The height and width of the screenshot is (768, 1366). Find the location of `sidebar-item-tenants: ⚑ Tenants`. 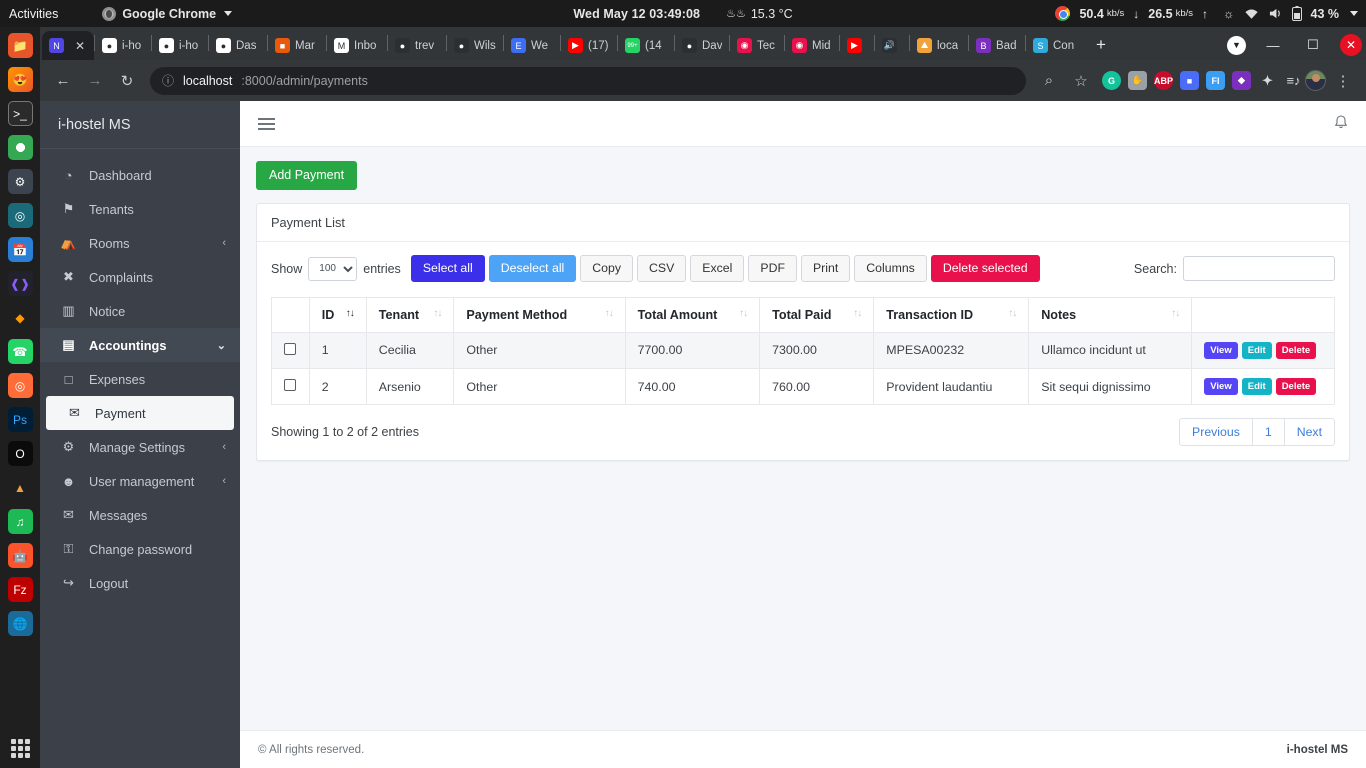

sidebar-item-tenants: ⚑ Tenants is located at coordinates (140, 209).